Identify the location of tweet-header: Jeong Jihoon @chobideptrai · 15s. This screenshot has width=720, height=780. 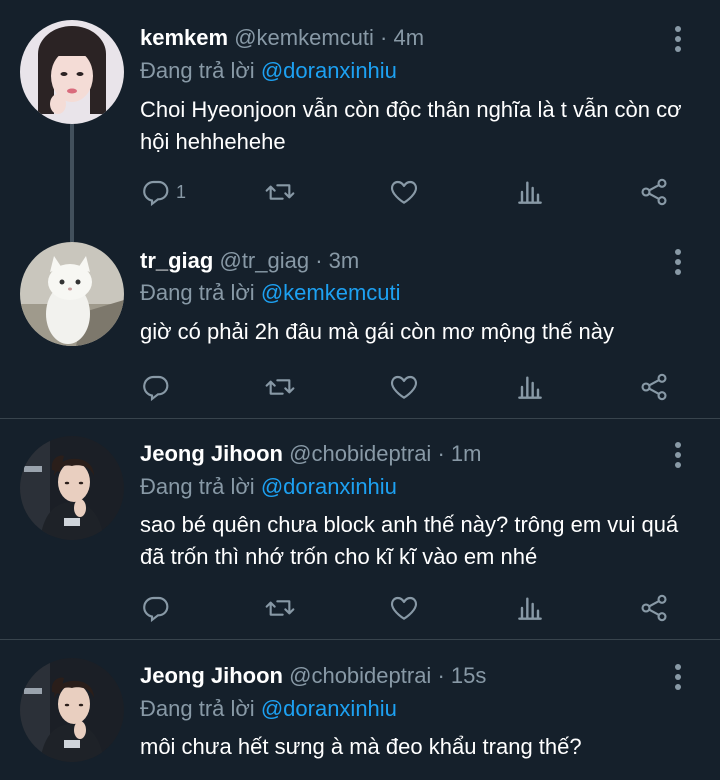
(313, 676).